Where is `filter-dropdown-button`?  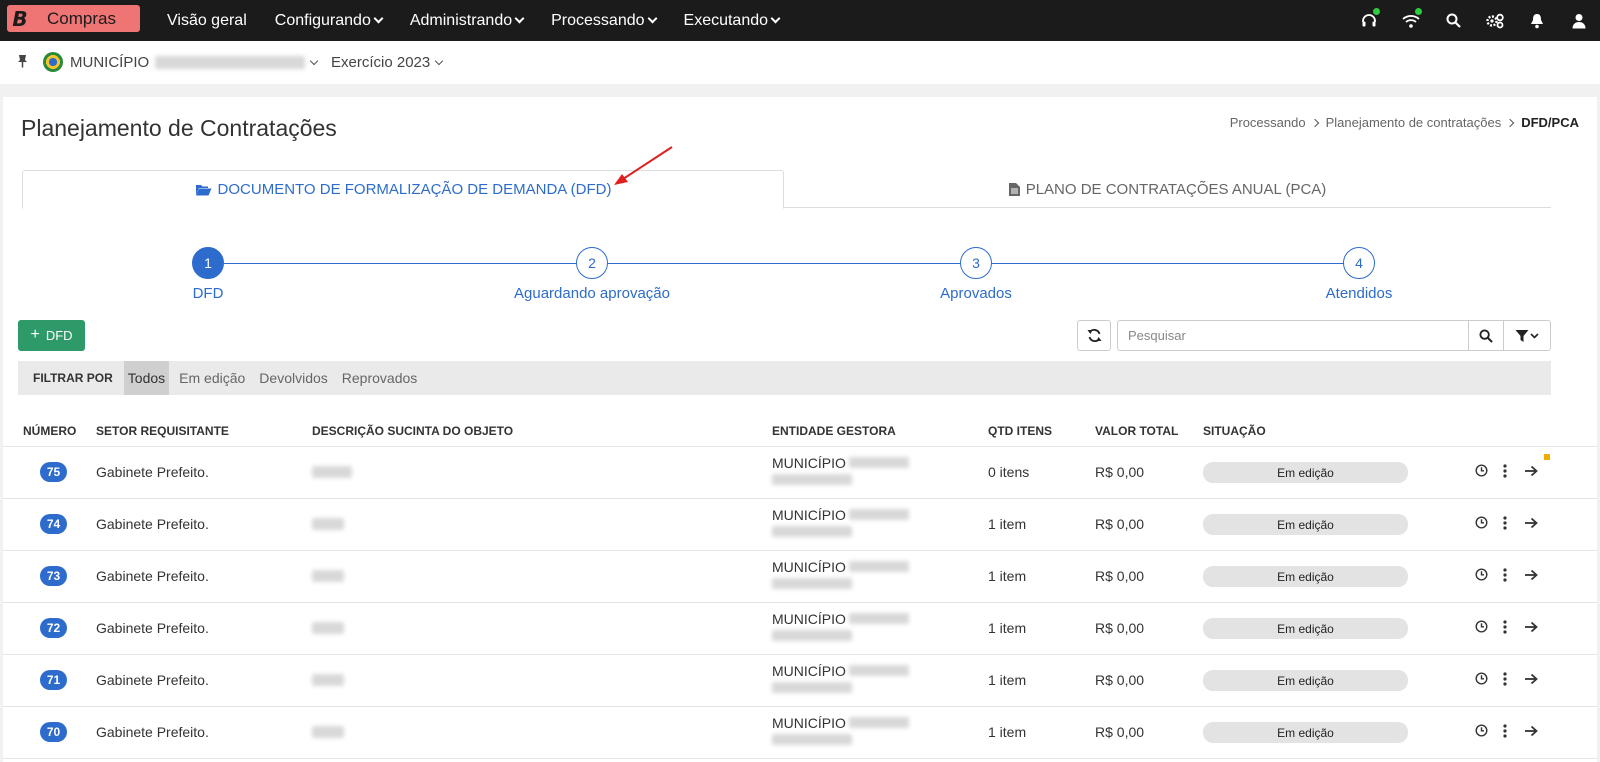
filter-dropdown-button is located at coordinates (1527, 335).